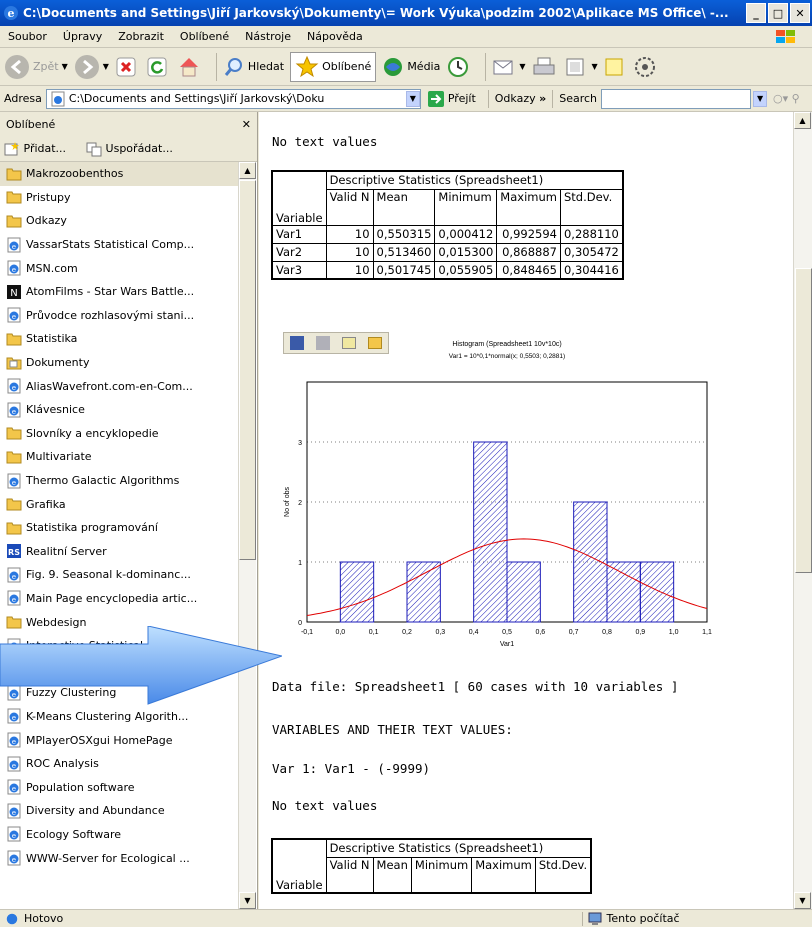 Image resolution: width=812 pixels, height=927 pixels. I want to click on sidebar-scroll-thumb, so click(247, 370).